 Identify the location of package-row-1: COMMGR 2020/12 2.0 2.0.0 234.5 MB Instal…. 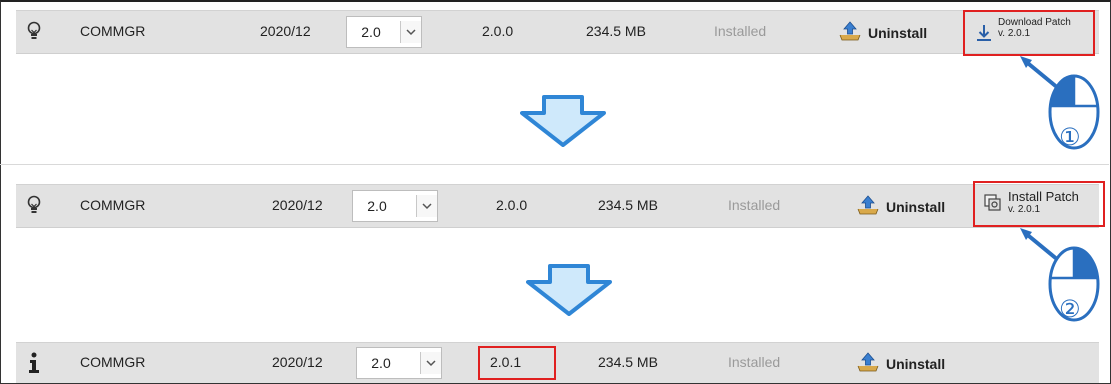
(557, 32).